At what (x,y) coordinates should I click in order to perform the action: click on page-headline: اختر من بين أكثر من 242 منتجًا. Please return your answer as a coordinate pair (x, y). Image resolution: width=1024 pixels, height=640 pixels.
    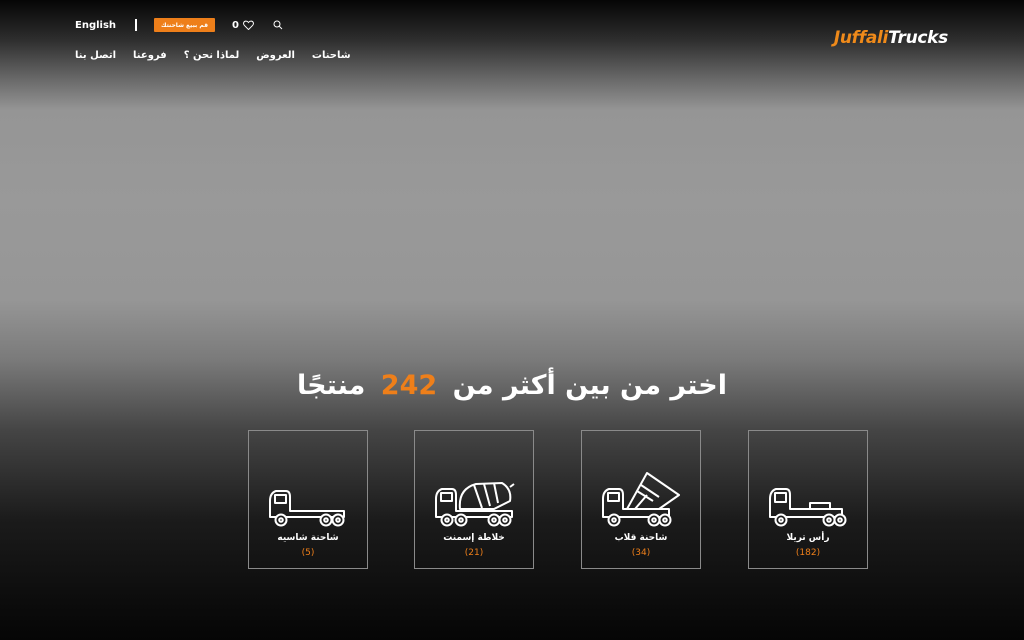
    Looking at the image, I should click on (512, 385).